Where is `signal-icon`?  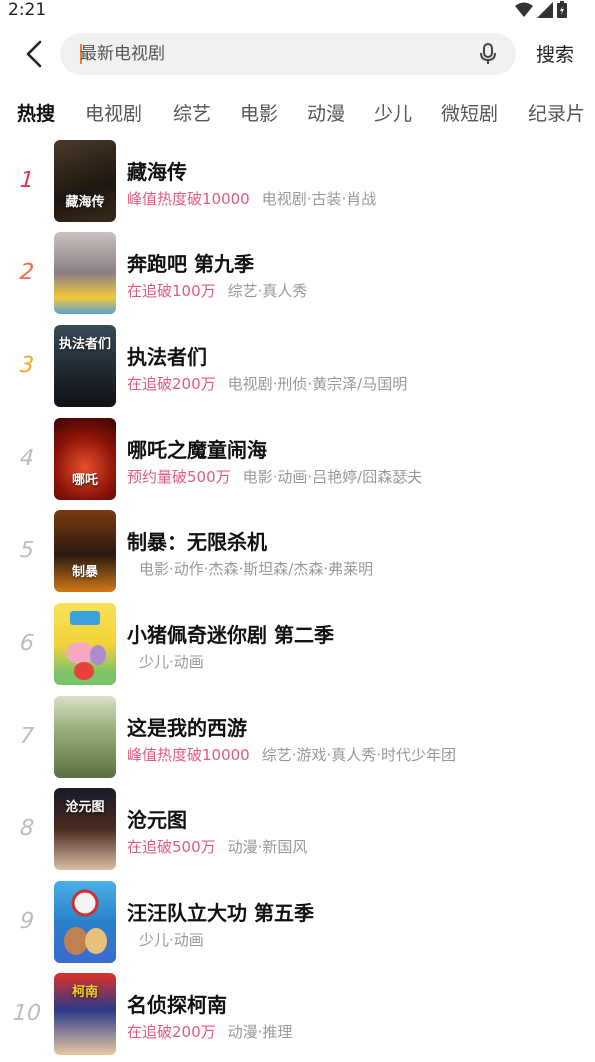 signal-icon is located at coordinates (545, 9).